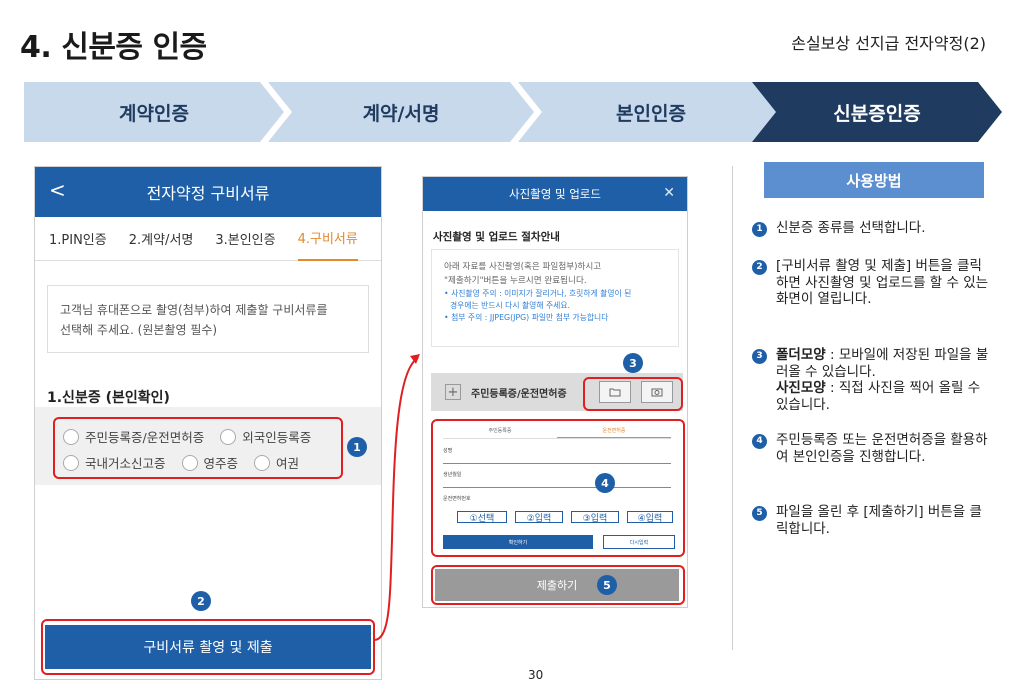  What do you see at coordinates (759, 267) in the screenshot?
I see `instruction-number: 2` at bounding box center [759, 267].